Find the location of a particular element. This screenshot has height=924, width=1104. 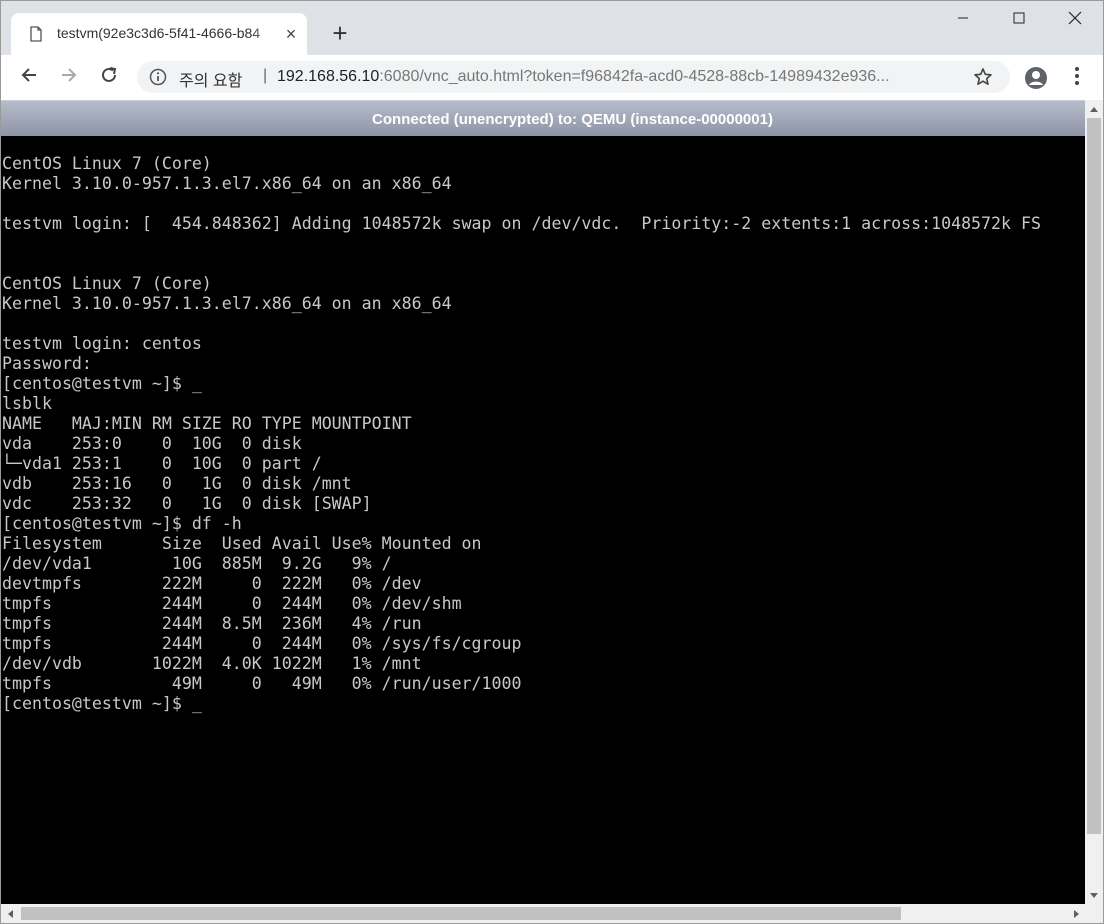

reload-icon is located at coordinates (109, 77).